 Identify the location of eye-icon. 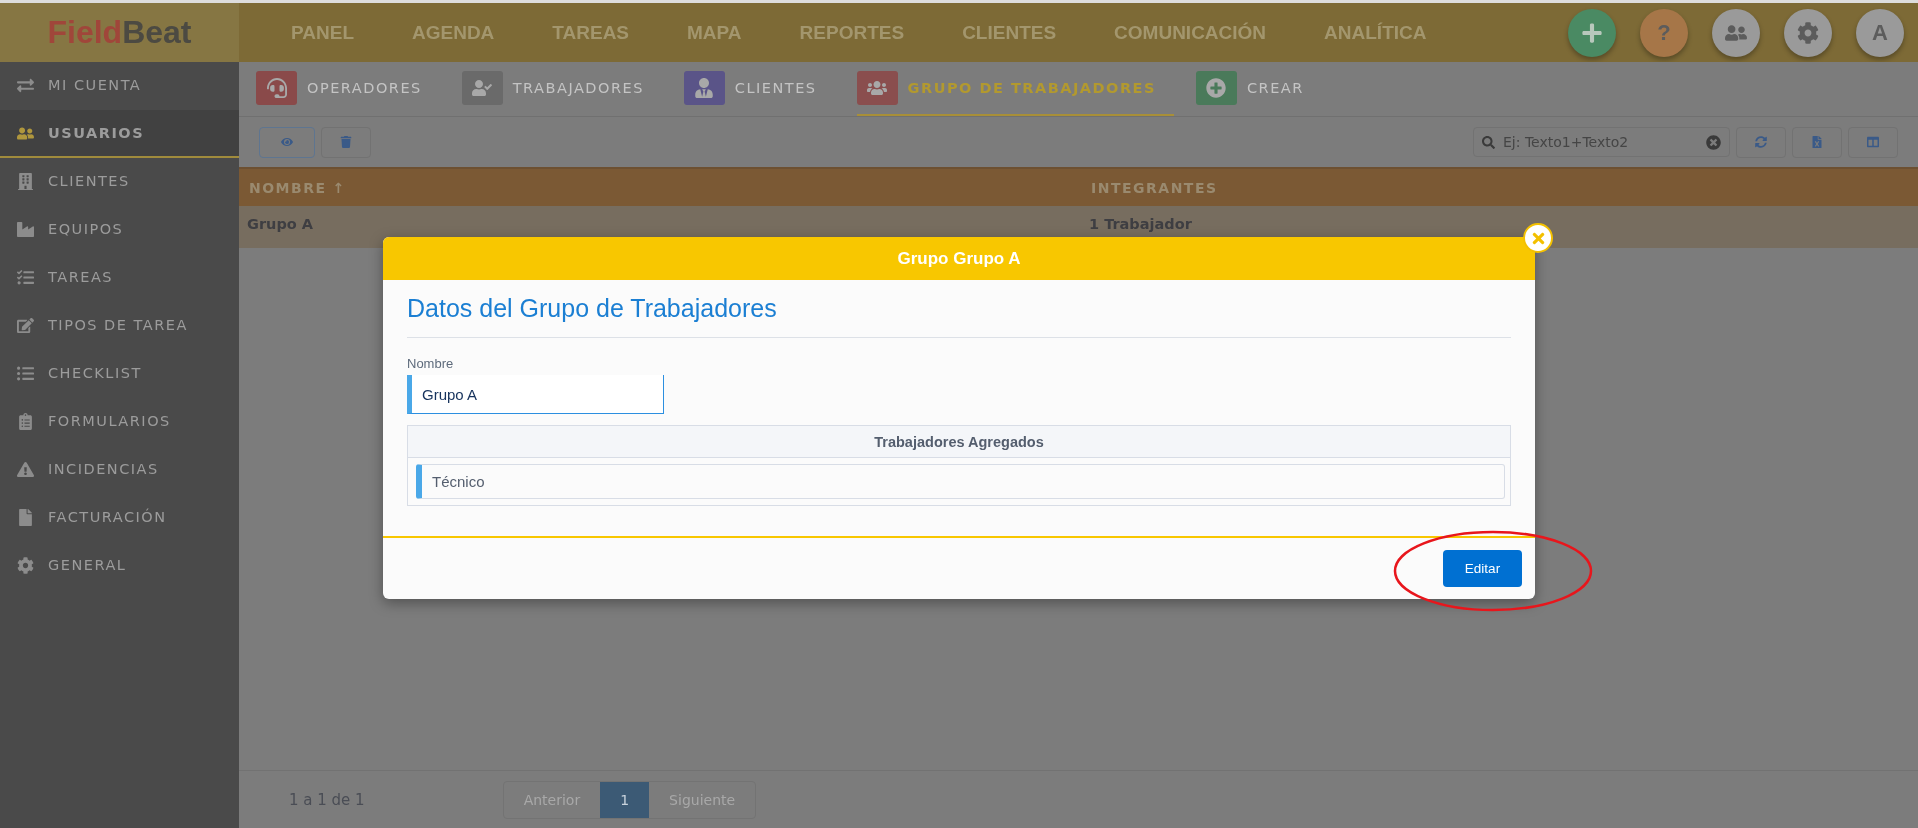
(287, 142).